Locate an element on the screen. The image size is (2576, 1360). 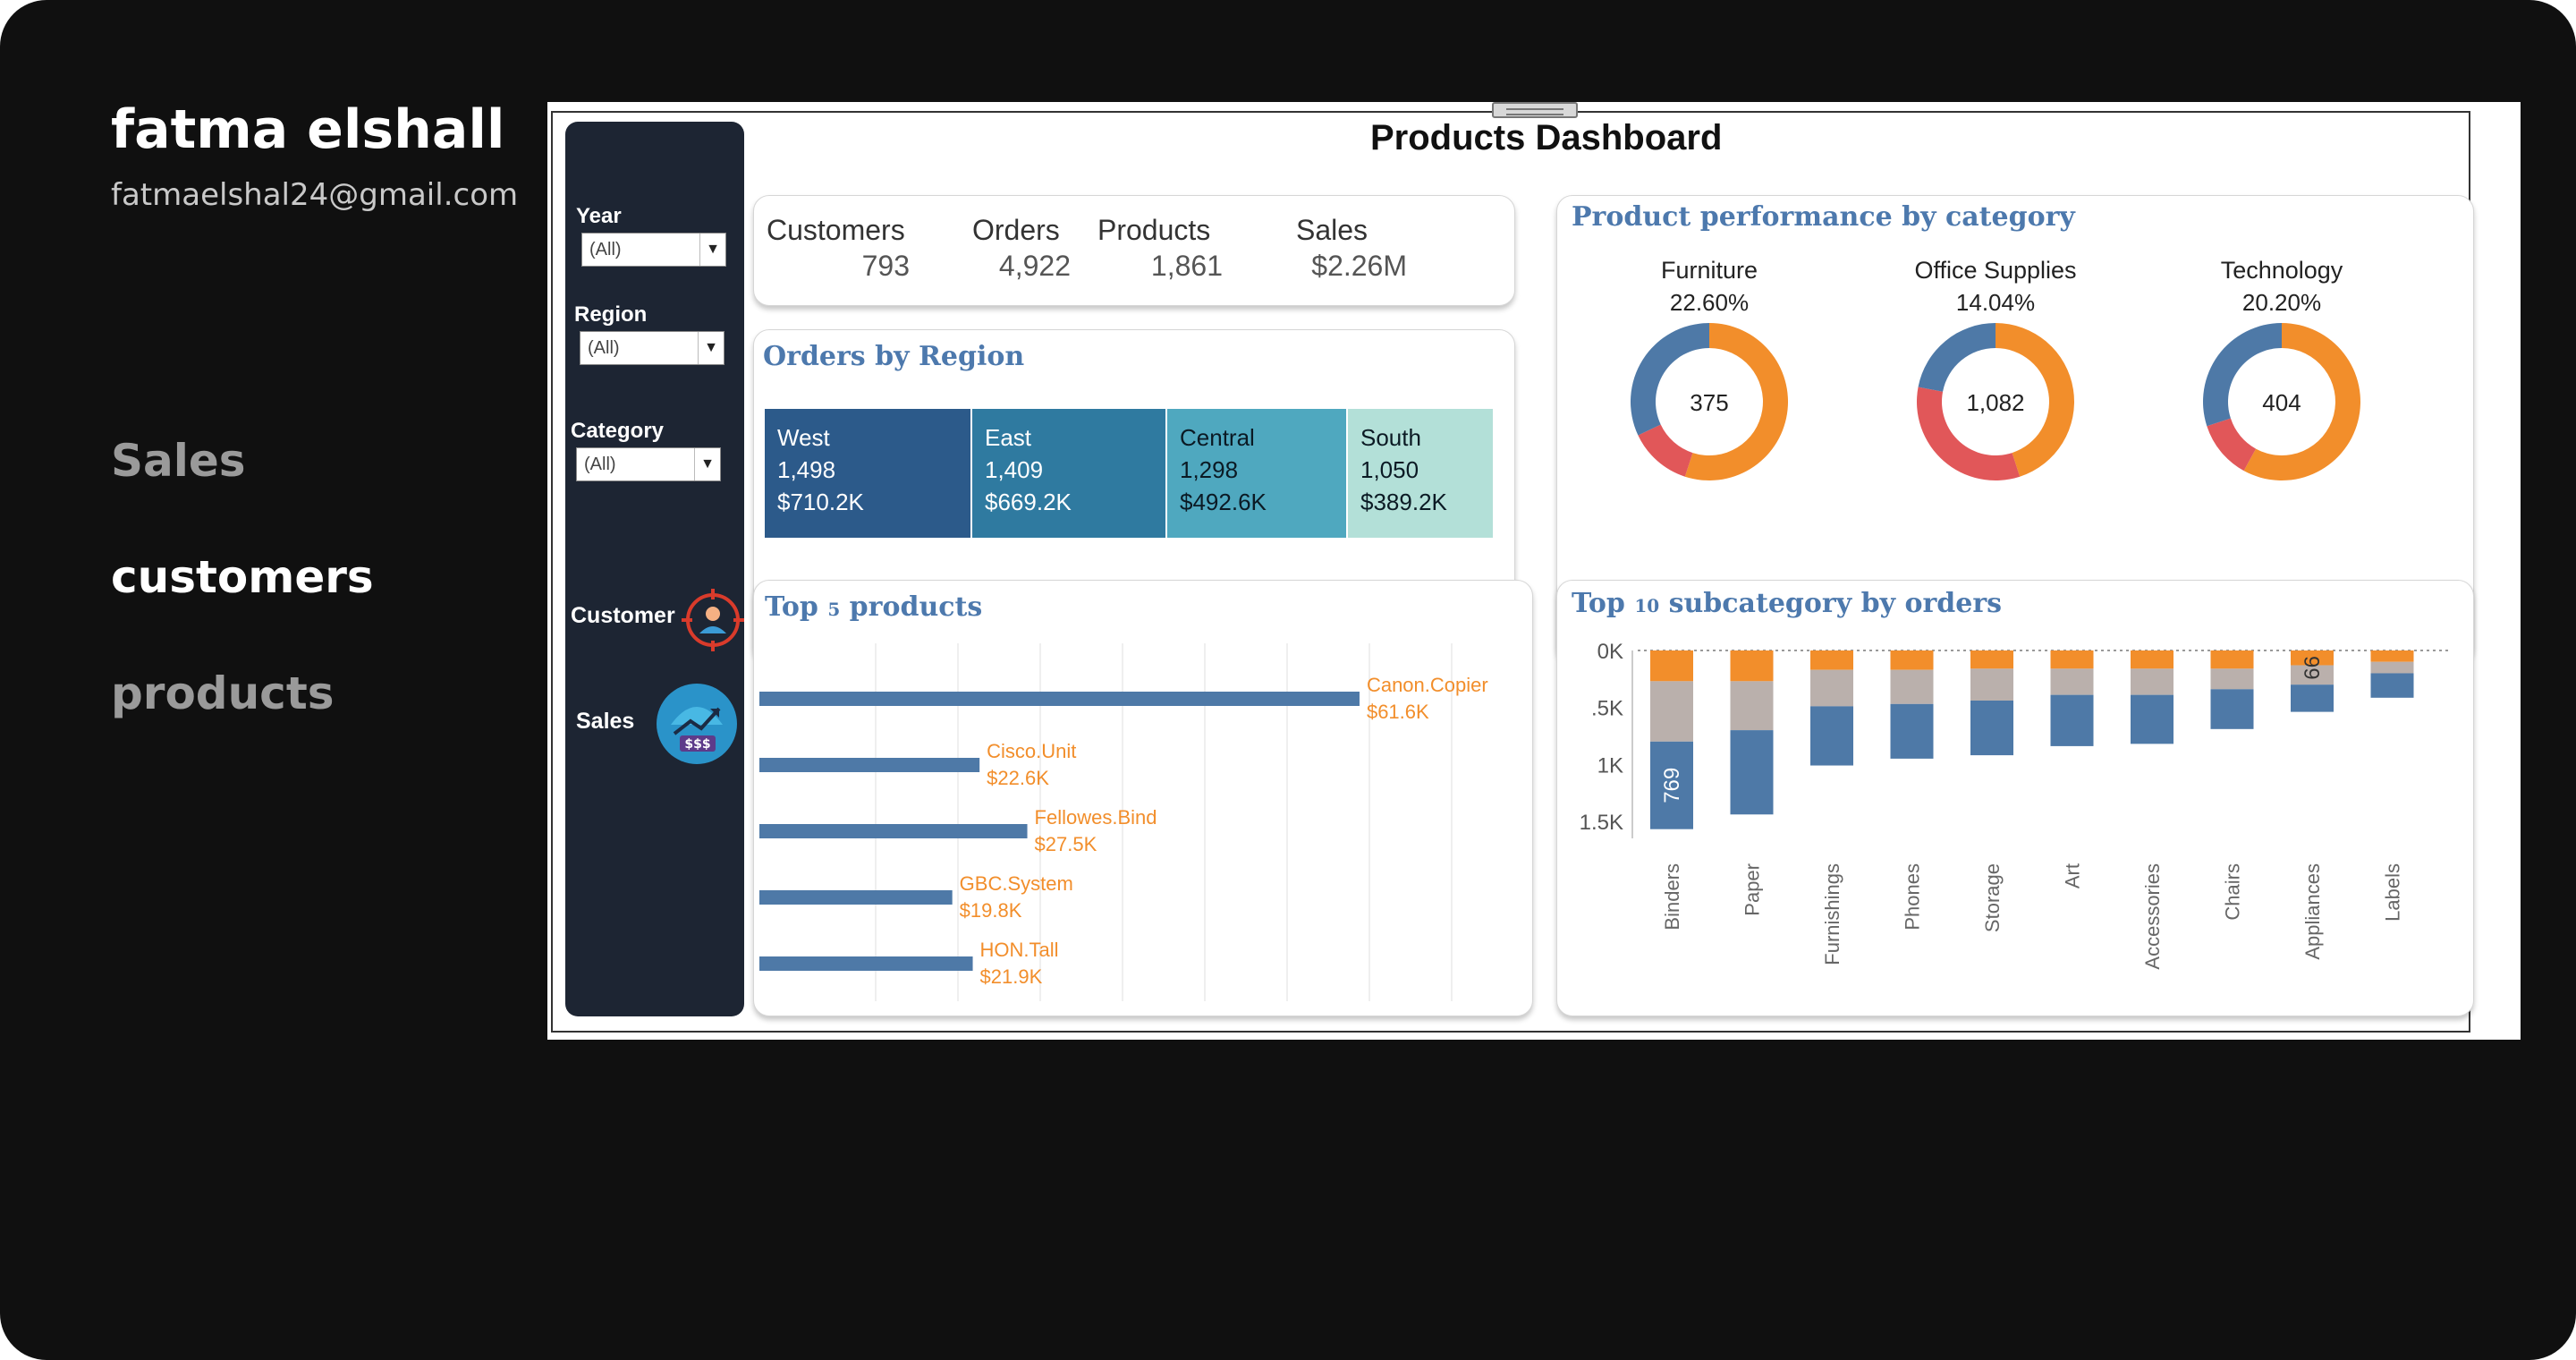
x-tick-label: Labels is located at coordinates (2393, 892).